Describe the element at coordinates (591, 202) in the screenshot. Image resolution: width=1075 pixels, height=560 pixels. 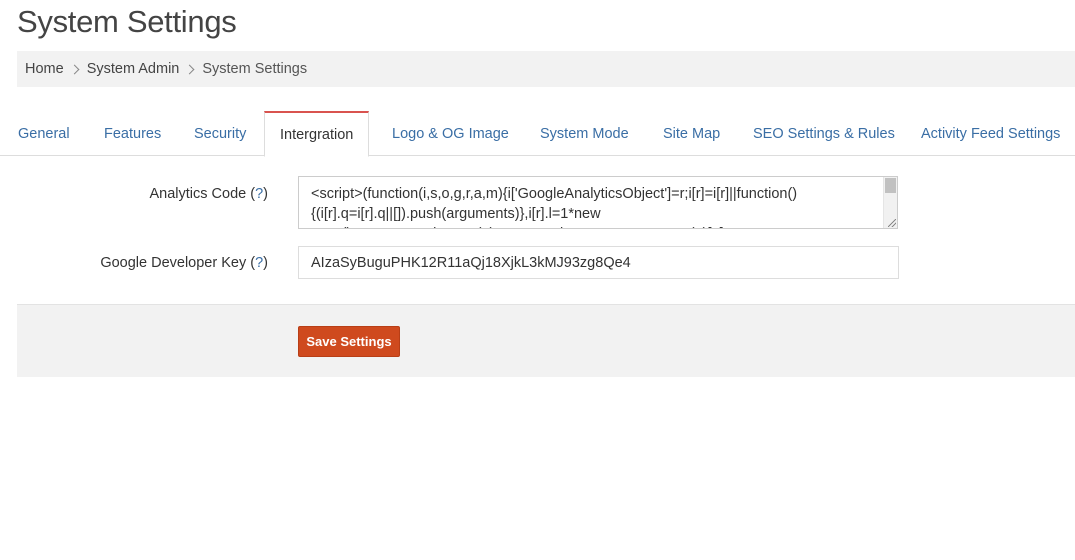
I see `analytics-code-textarea` at that location.